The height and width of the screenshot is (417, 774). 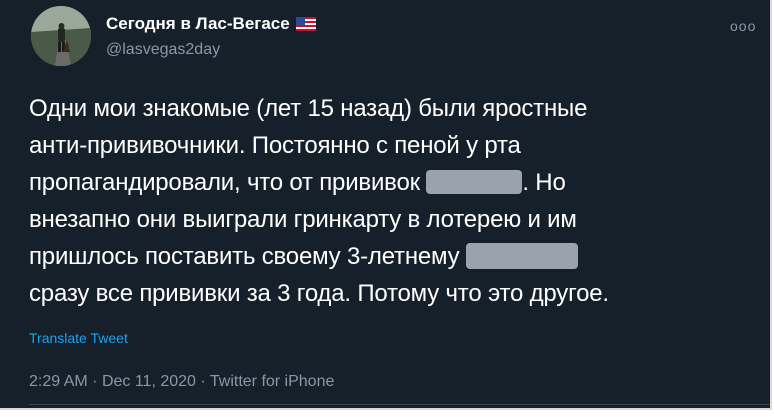 I want to click on tweet-text-line: пришлось поставить своему 3-летнему, so click(x=394, y=256).